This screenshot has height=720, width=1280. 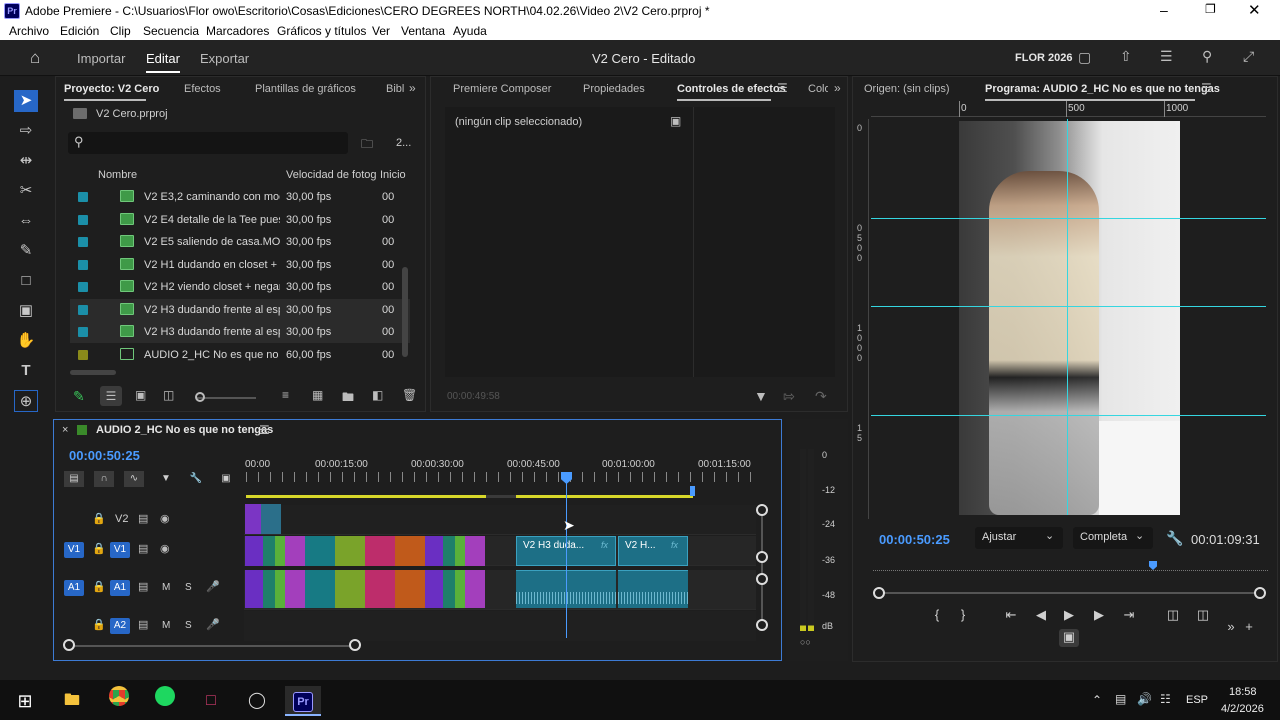 What do you see at coordinates (818, 89) in the screenshot?
I see `tab-color: Colo` at bounding box center [818, 89].